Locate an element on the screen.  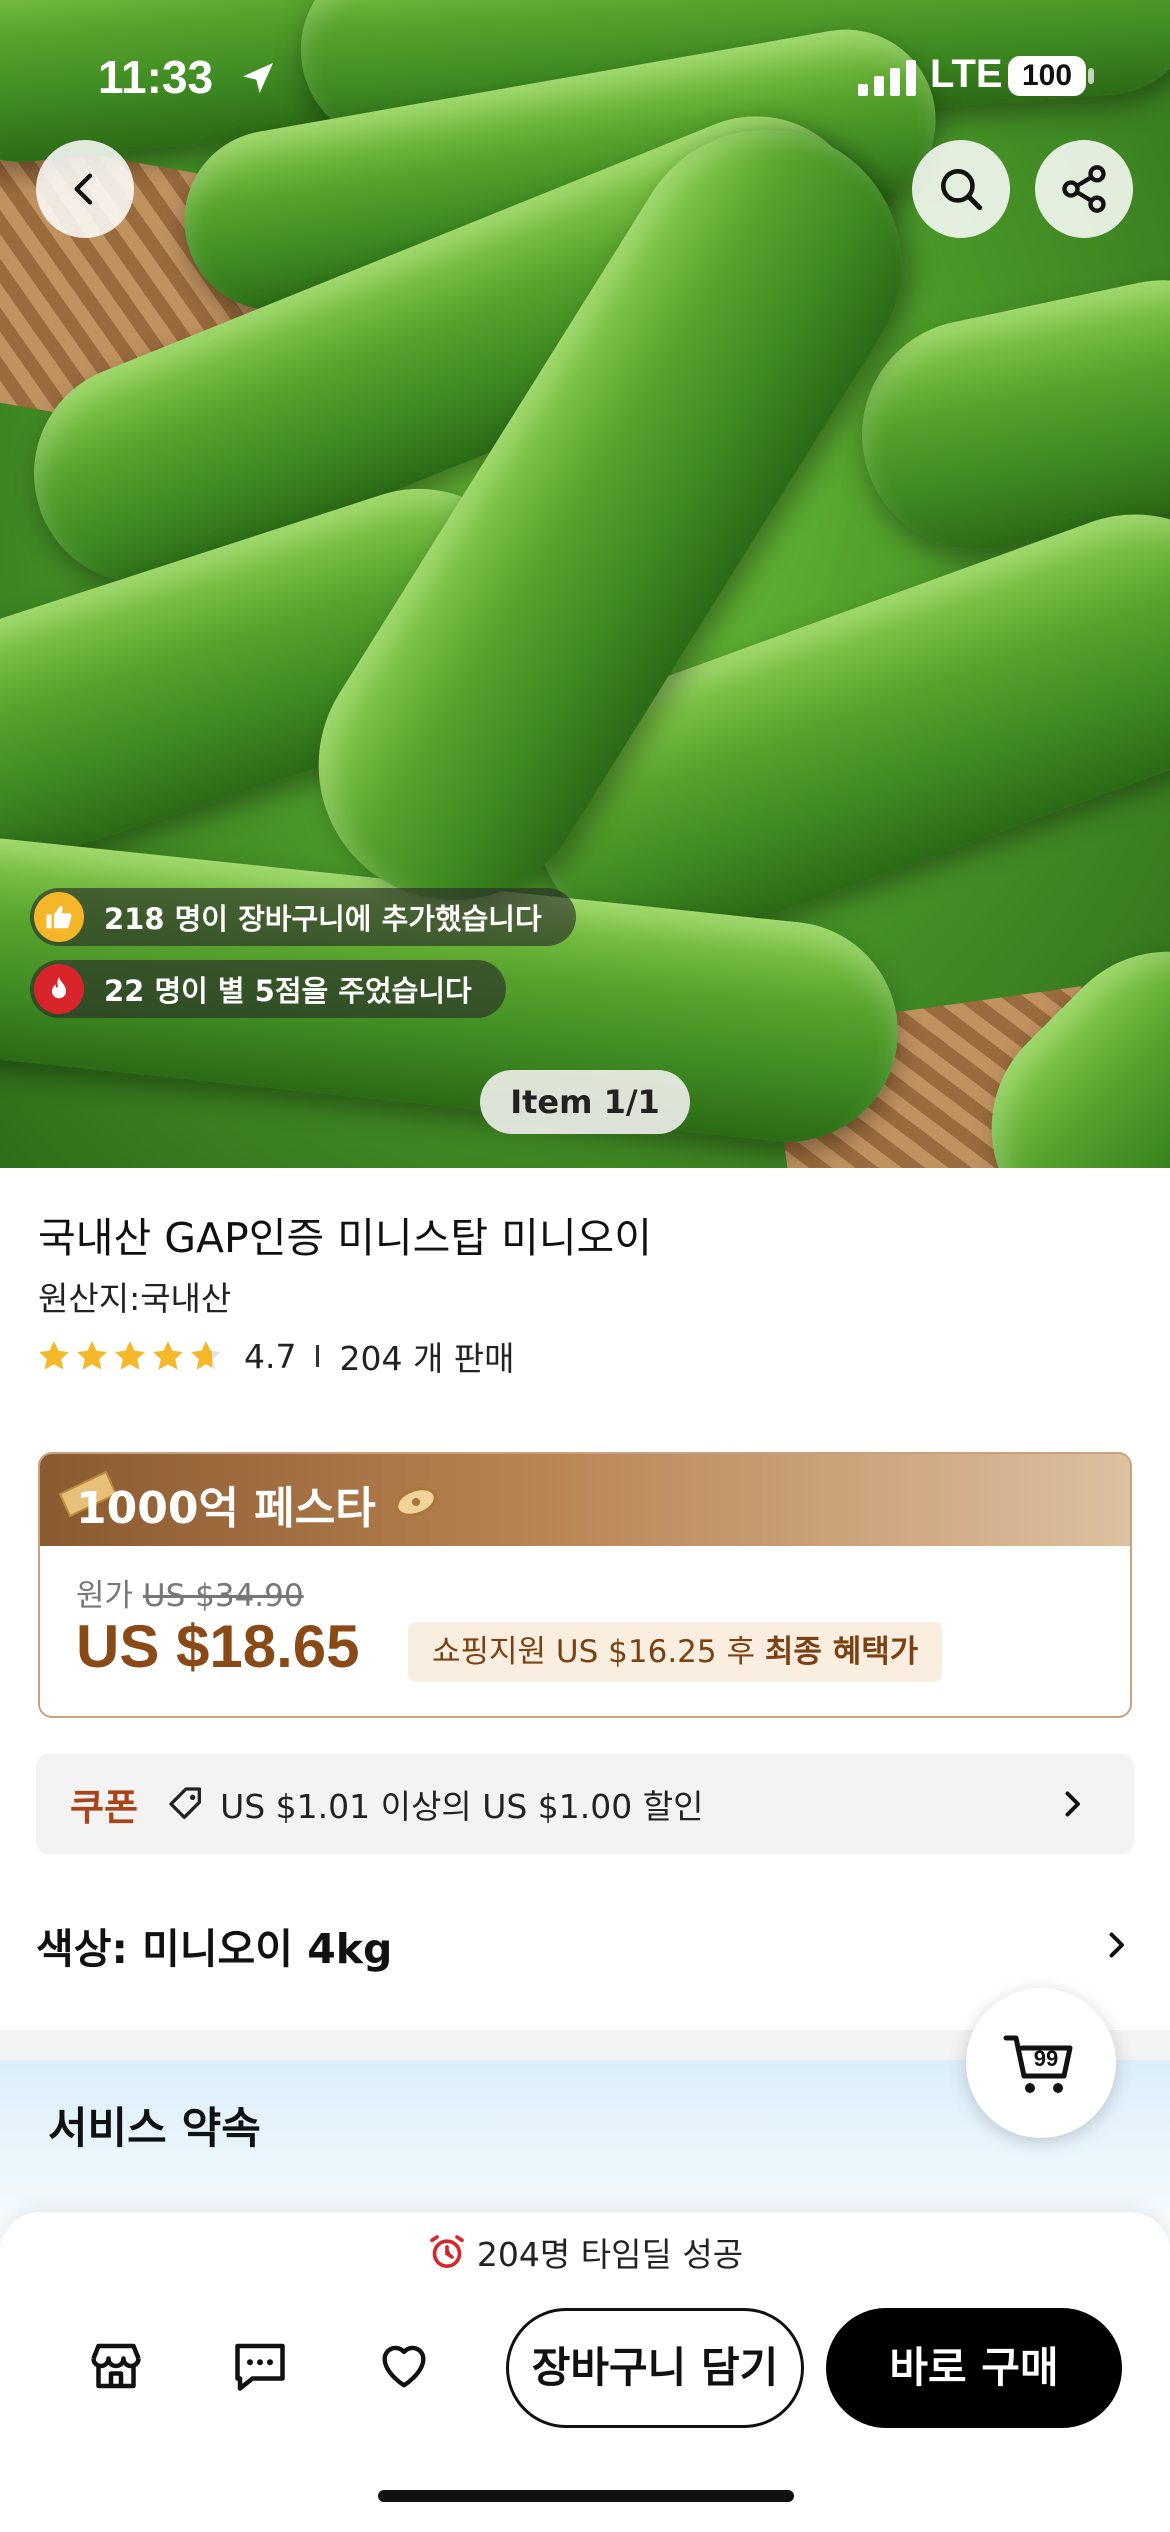
social-proof-cart: 218 명이 장바구니에 추가했습니다 is located at coordinates (303, 917).